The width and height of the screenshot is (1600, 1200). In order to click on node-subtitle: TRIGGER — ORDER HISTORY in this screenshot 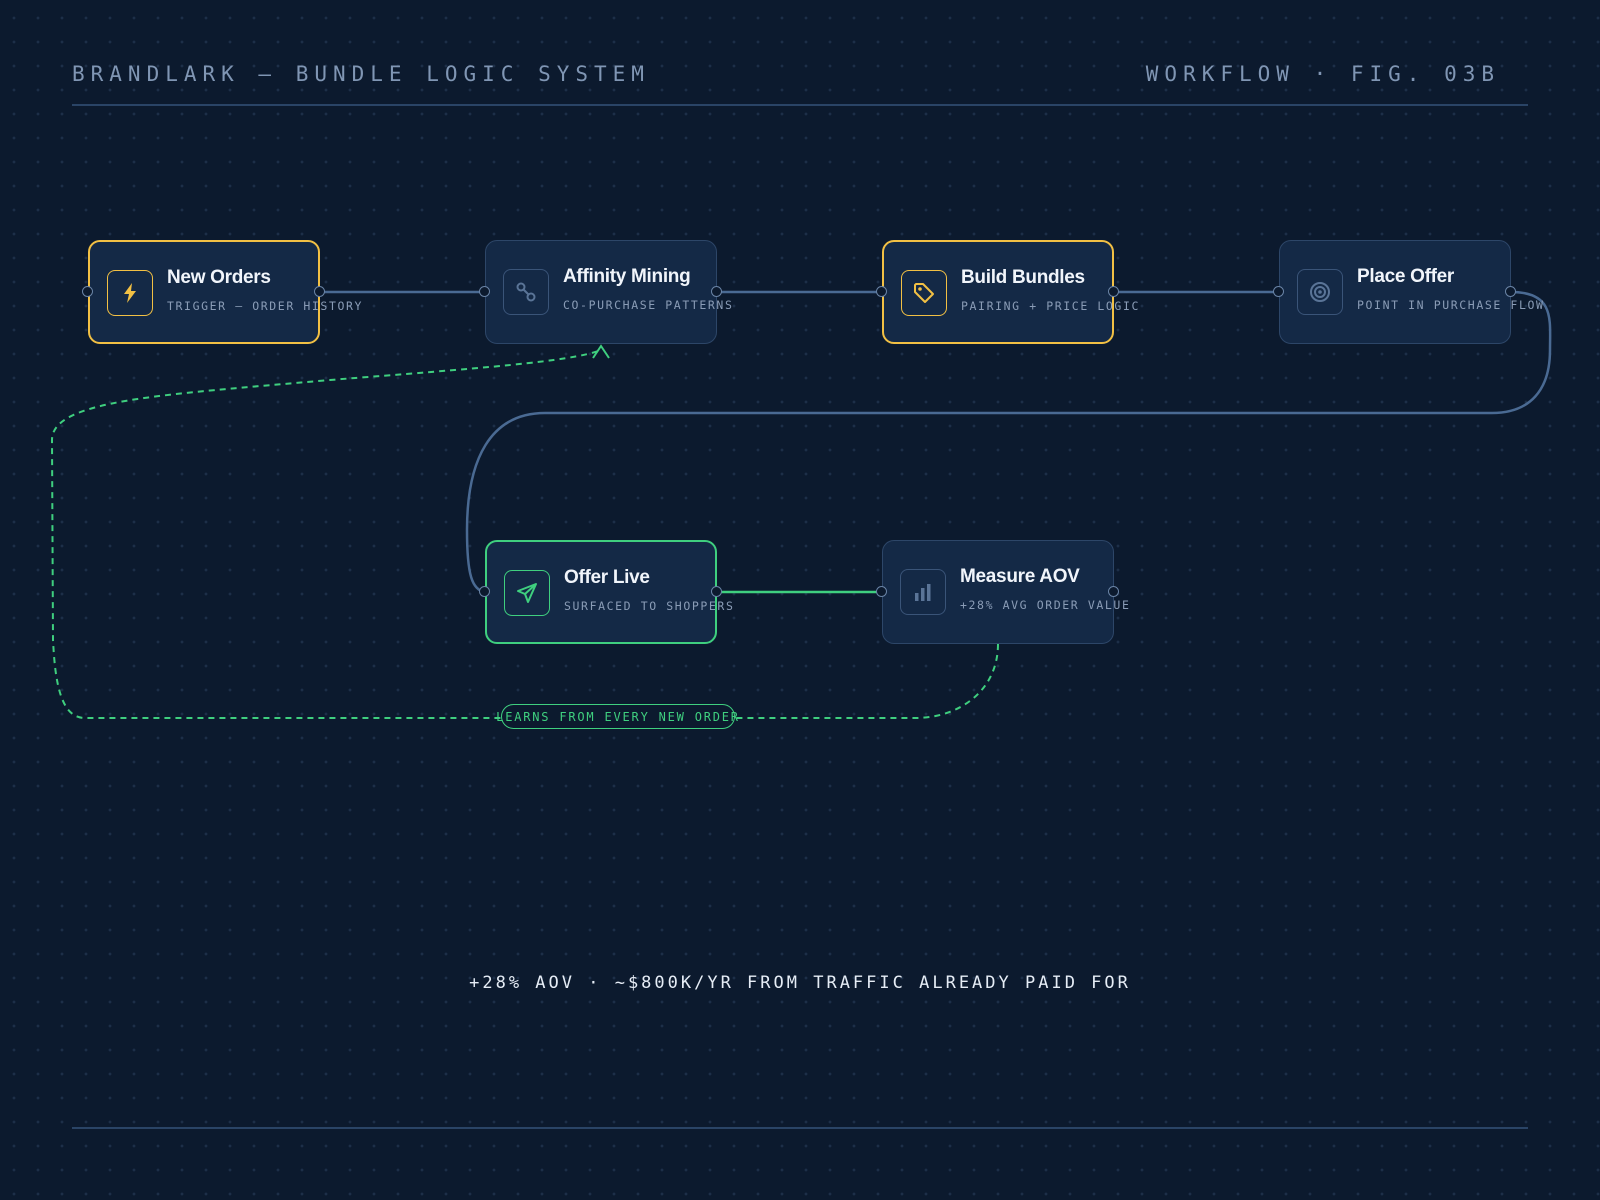, I will do `click(265, 306)`.